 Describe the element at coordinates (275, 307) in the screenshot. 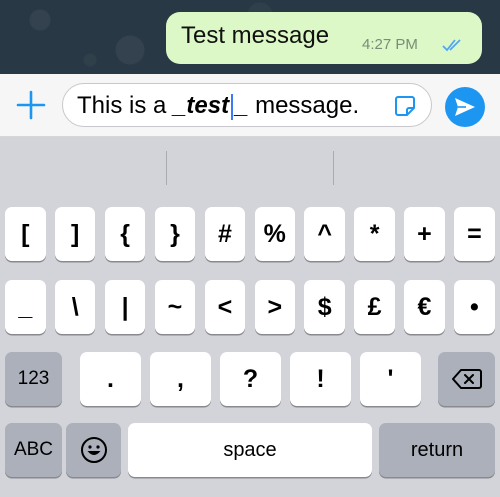

I see `symbol-key: >` at that location.